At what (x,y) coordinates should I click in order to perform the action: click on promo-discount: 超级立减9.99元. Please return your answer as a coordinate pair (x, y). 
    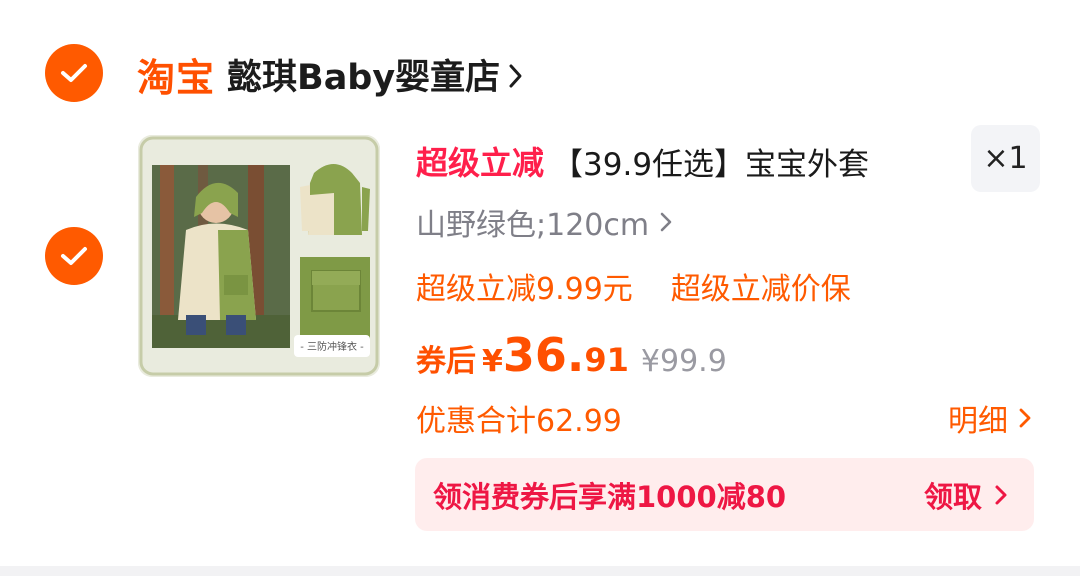
    Looking at the image, I should click on (524, 289).